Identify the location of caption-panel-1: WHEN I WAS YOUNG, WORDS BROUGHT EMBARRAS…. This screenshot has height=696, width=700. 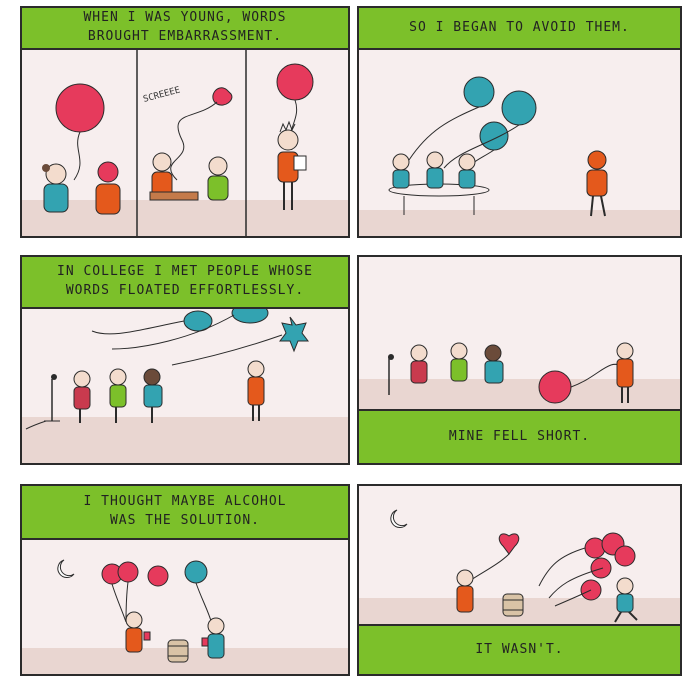
(185, 29).